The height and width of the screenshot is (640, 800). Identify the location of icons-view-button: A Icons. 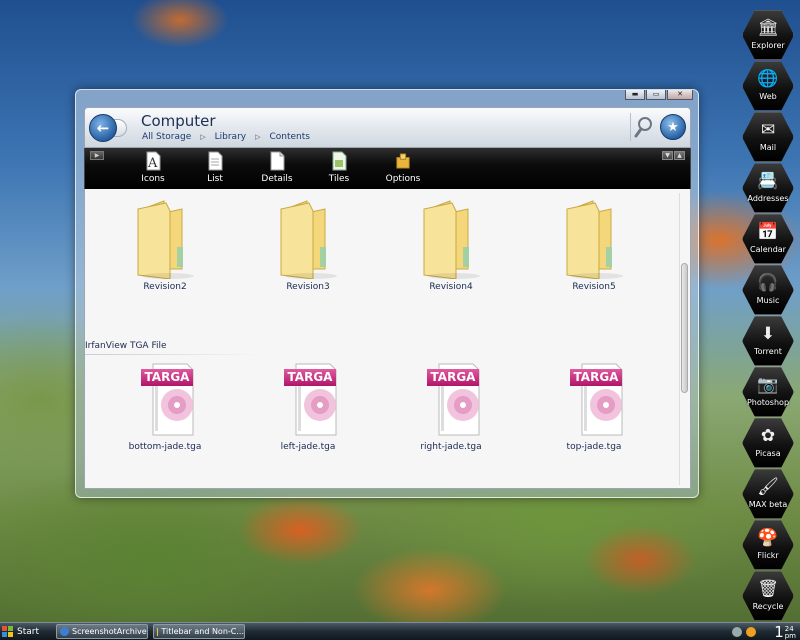
(153, 169).